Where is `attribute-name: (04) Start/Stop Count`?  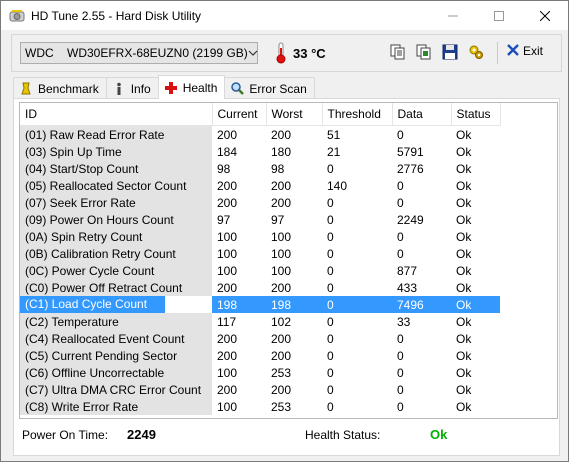 attribute-name: (04) Start/Stop Count is located at coordinates (82, 168).